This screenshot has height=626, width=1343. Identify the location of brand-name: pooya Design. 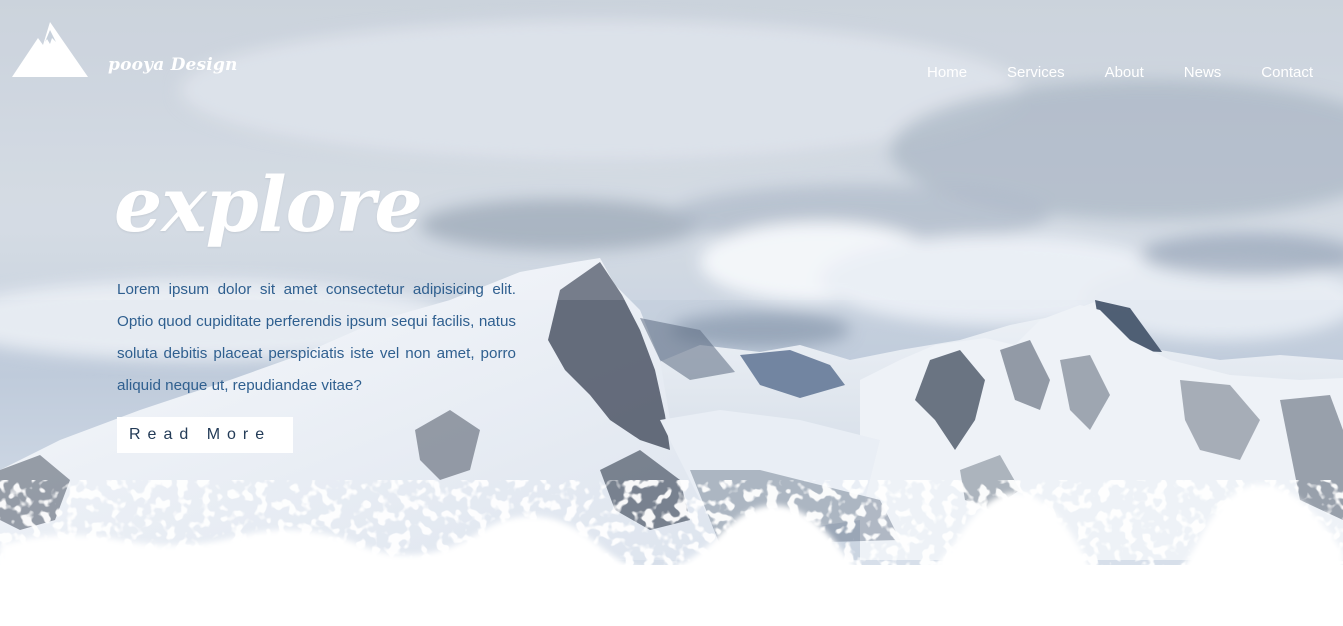
(173, 65).